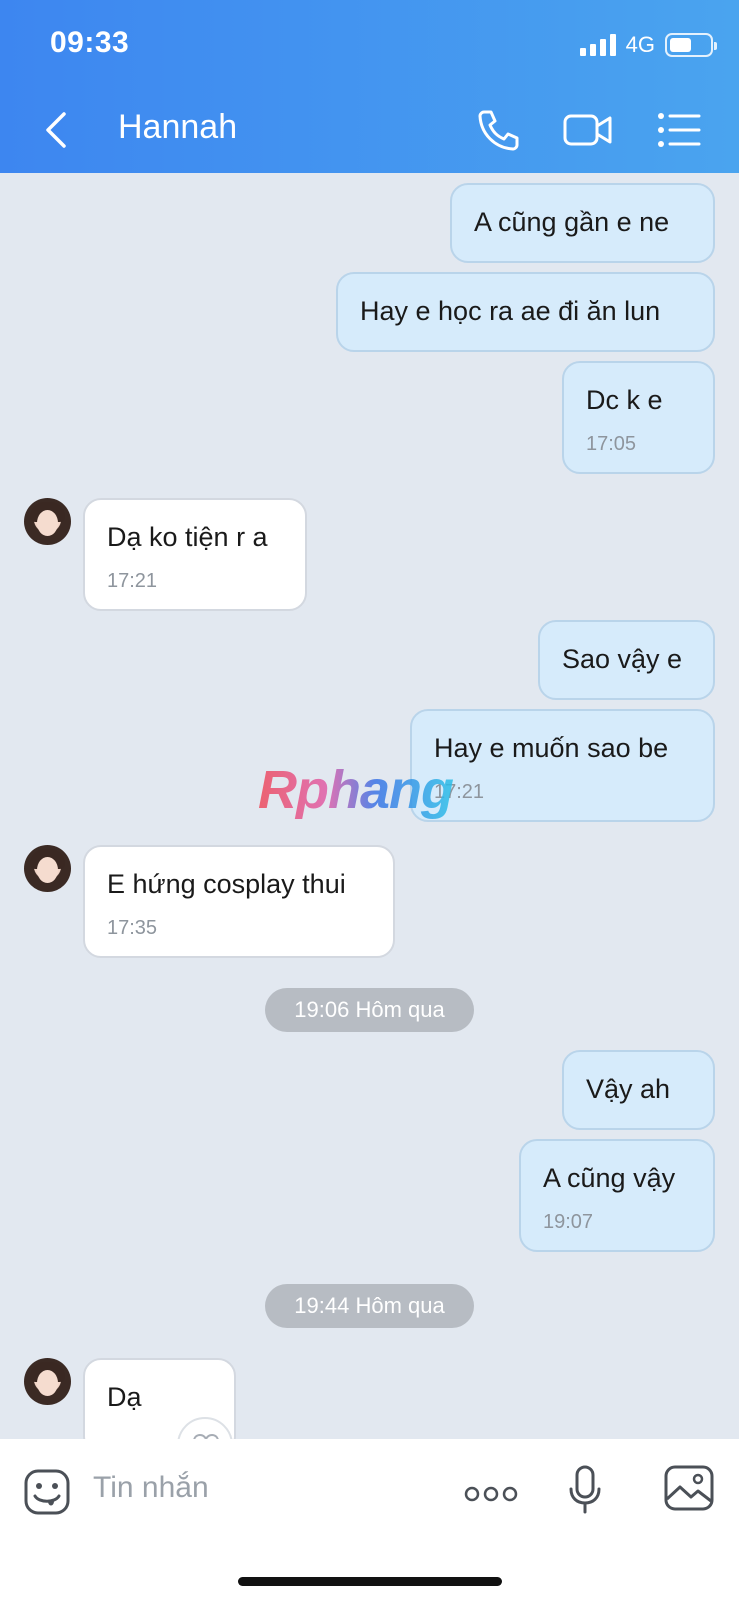  I want to click on message-time: 17:05, so click(611, 444).